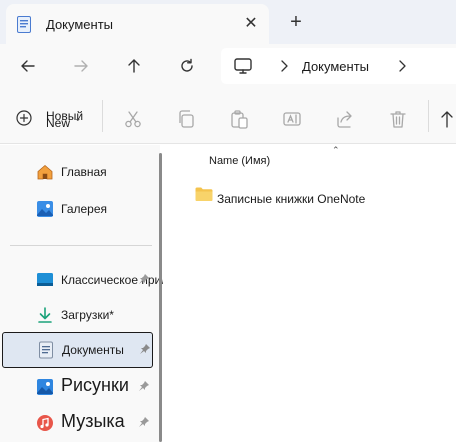  I want to click on sidebar-item-label: Загрузки*, so click(87, 315).